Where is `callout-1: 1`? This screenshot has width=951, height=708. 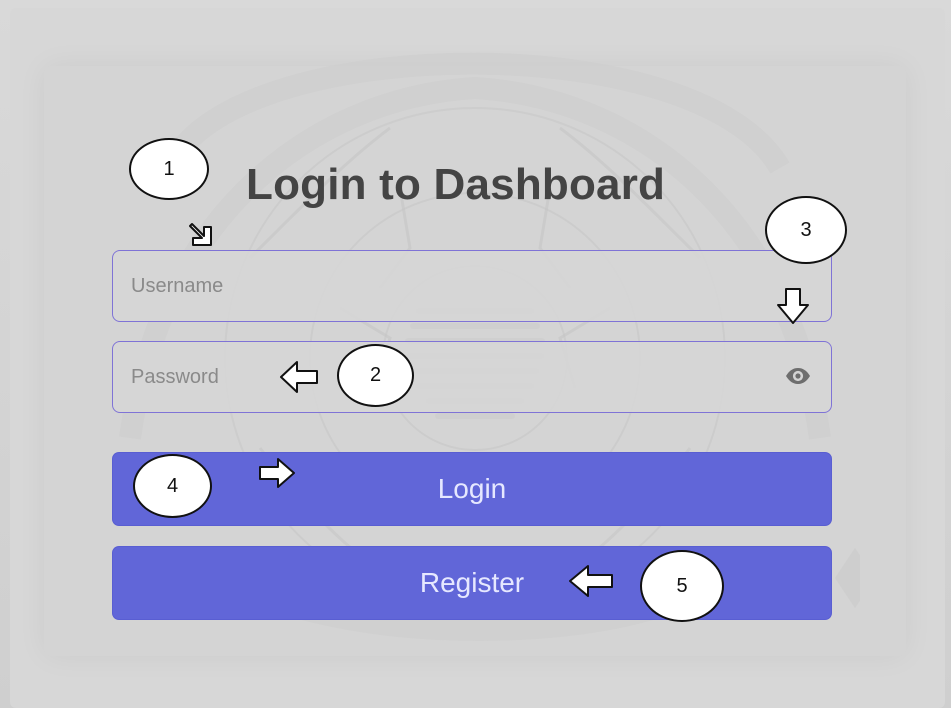
callout-1: 1 is located at coordinates (169, 169).